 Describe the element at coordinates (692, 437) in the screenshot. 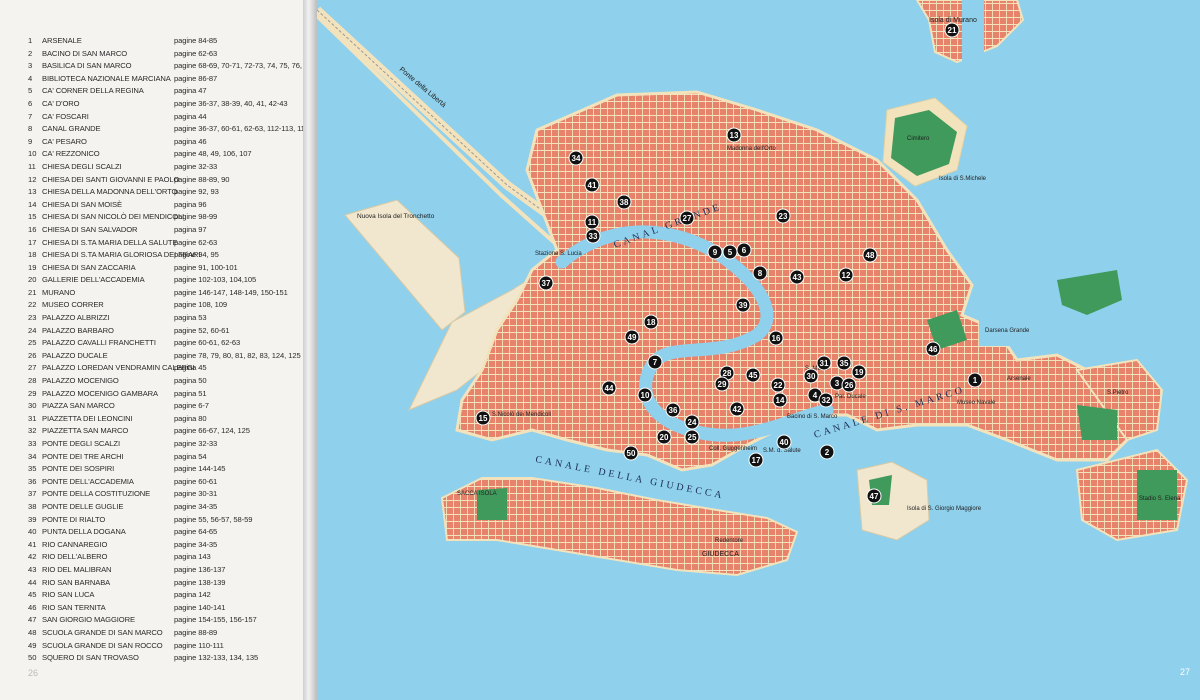

I see `map-marker-25: 25` at that location.